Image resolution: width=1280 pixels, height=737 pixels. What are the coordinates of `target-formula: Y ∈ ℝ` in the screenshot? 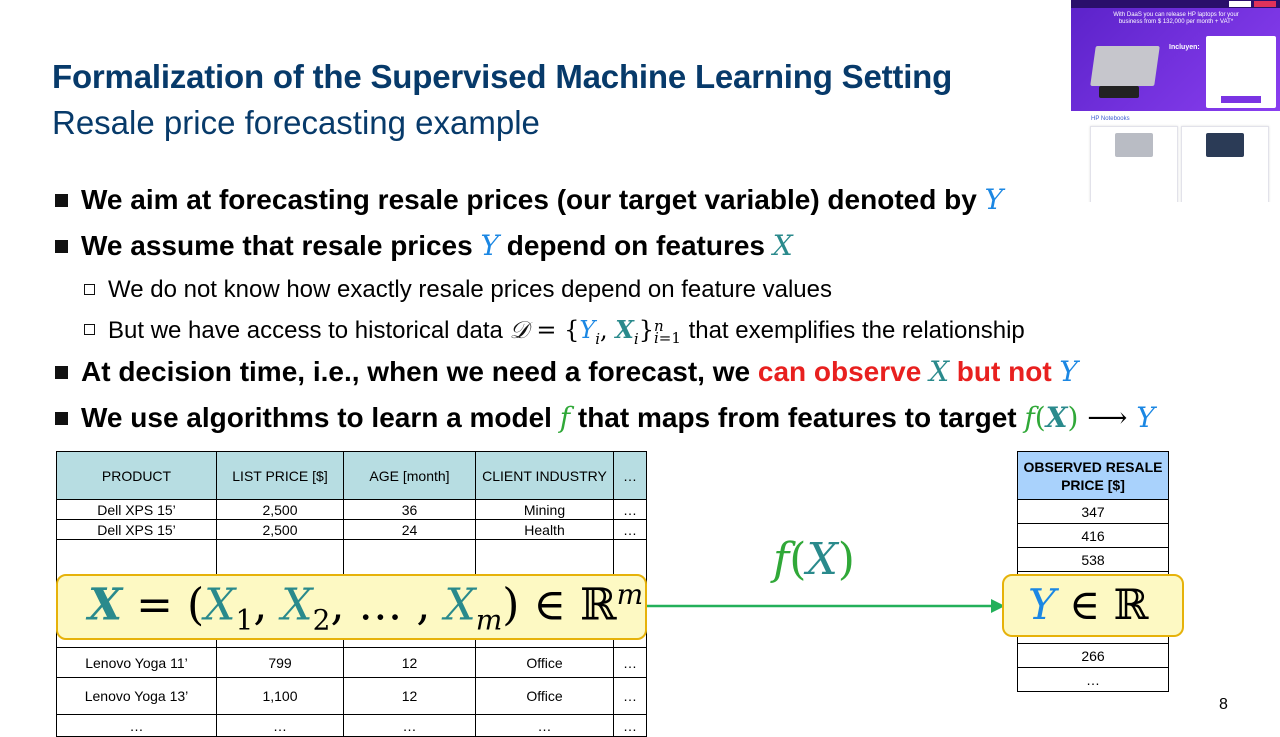 It's located at (1088, 604).